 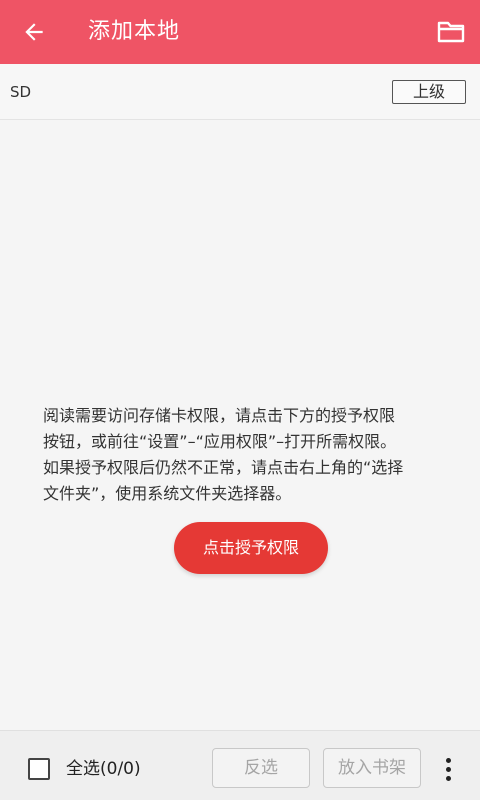 What do you see at coordinates (220, 441) in the screenshot?
I see `message-line: 按钮，或前往“设置”–“应用权限”–打开所需权限。` at bounding box center [220, 441].